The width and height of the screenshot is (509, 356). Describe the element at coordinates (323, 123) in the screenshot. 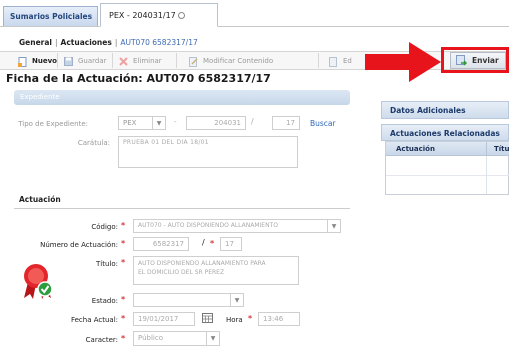

I see `search-link: Buscar` at that location.